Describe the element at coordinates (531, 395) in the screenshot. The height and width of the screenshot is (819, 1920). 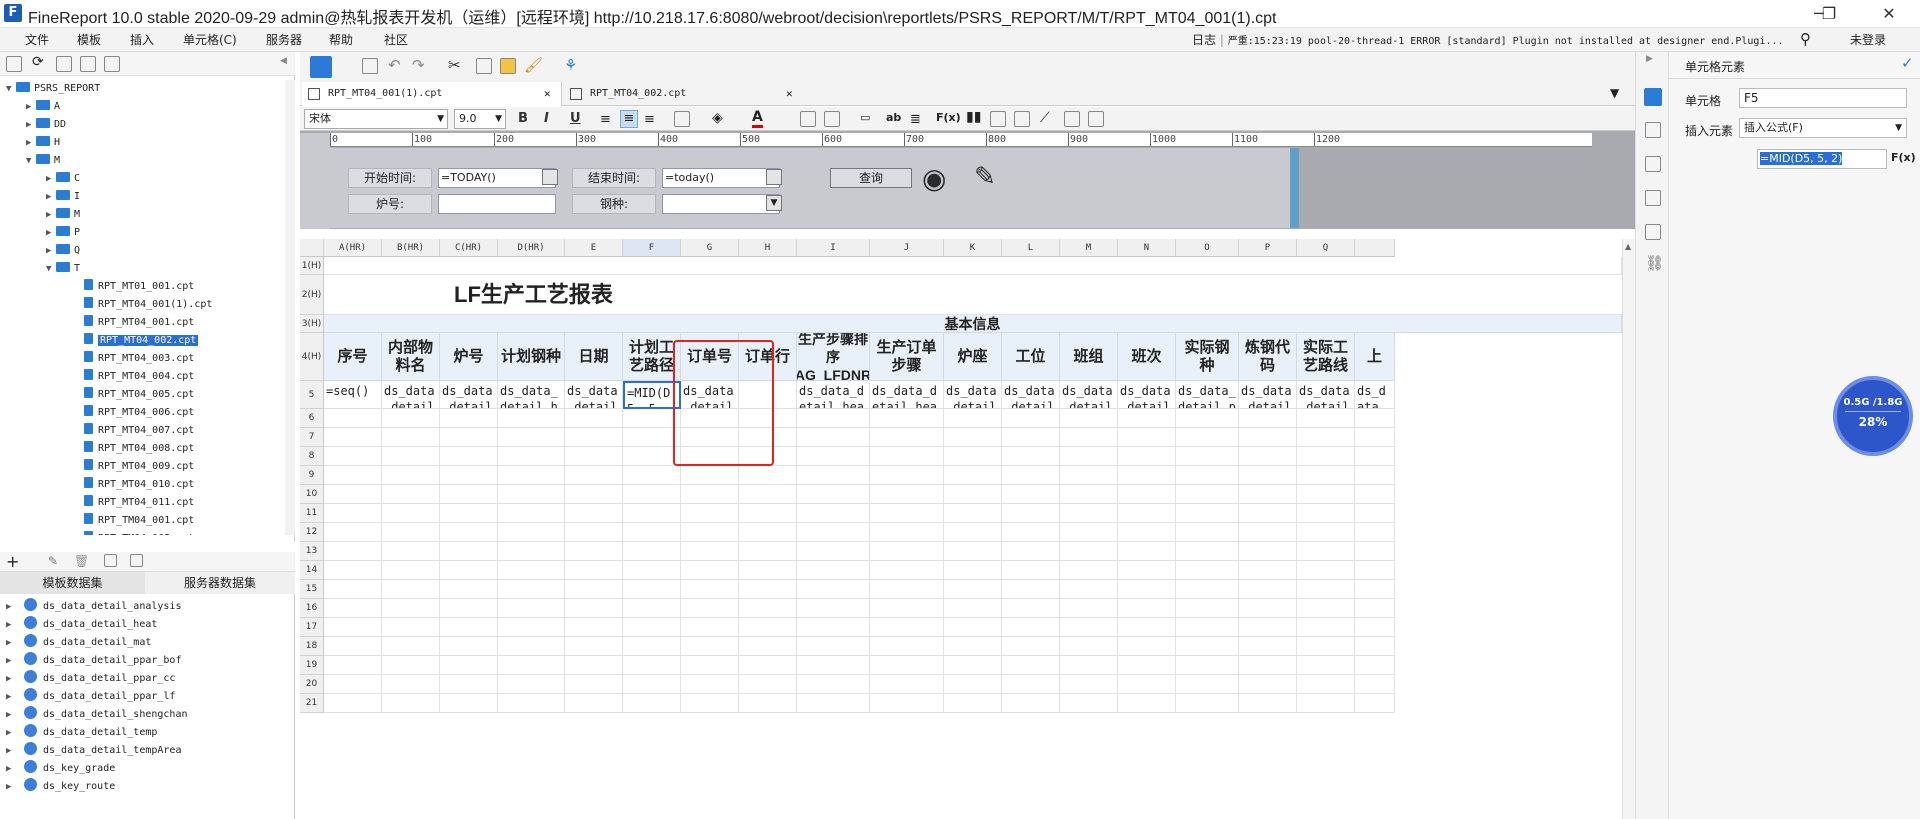
I see `data-cell: ds_data_detail_heat_` at that location.